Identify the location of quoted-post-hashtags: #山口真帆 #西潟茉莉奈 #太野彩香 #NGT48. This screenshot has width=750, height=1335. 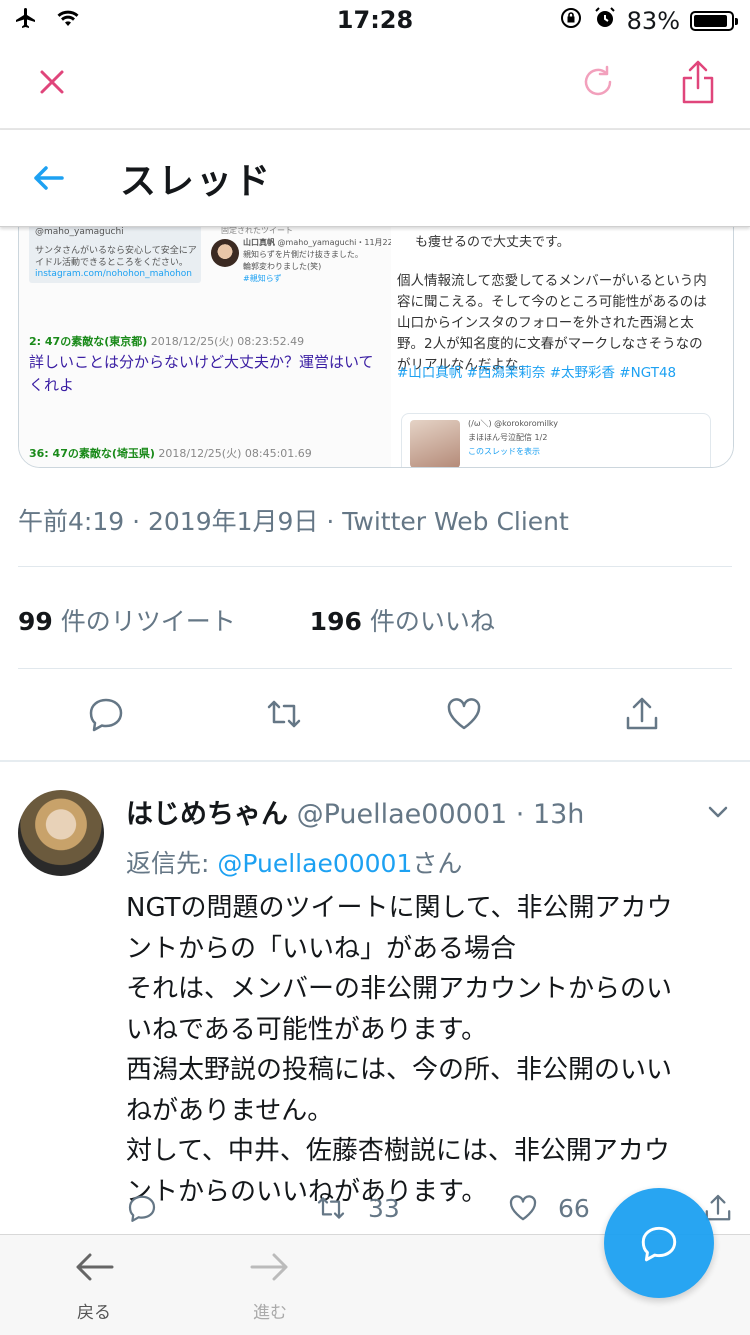
(537, 373).